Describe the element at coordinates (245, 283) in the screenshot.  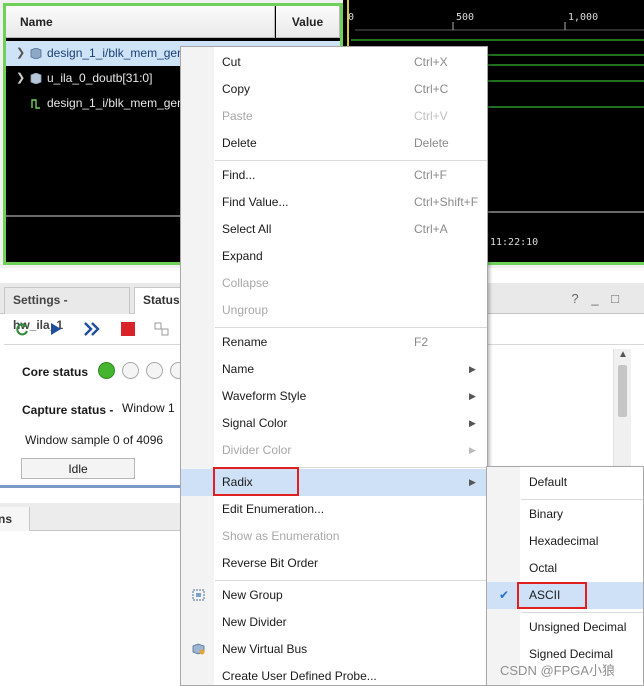
I see `menu-item-collapse: Collapse` at that location.